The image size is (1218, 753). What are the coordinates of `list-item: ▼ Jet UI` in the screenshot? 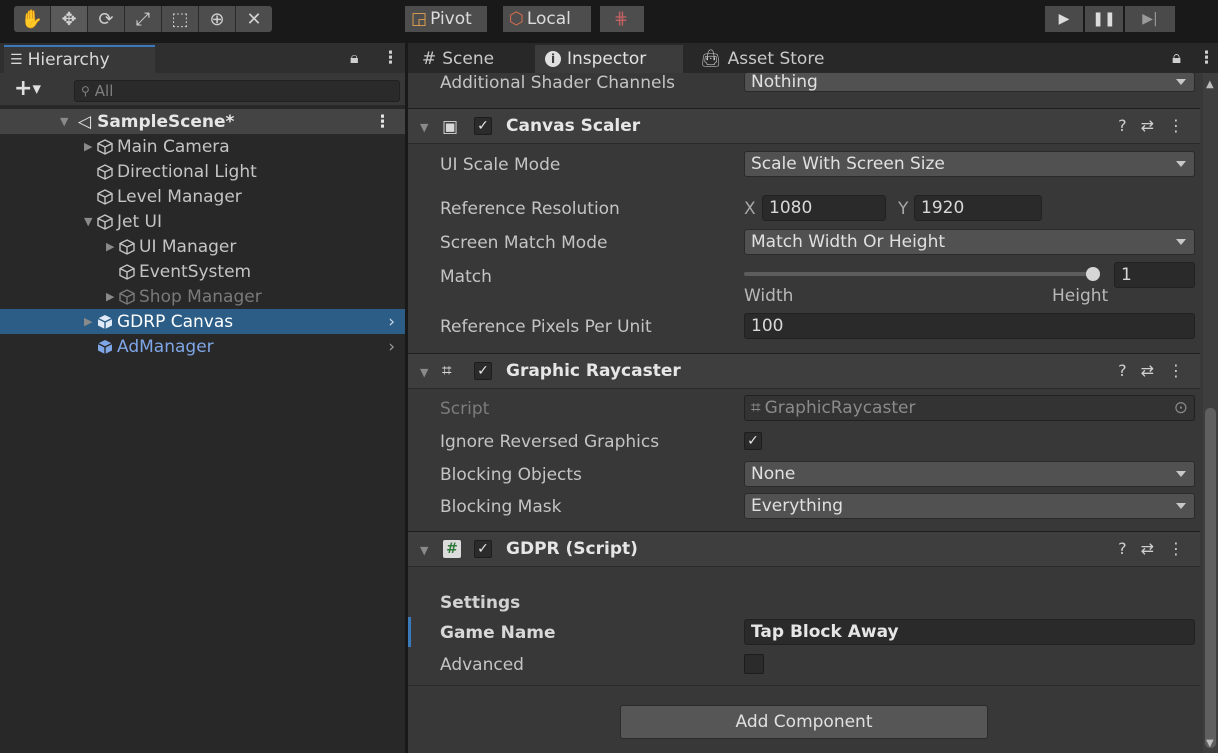 It's located at (202, 221).